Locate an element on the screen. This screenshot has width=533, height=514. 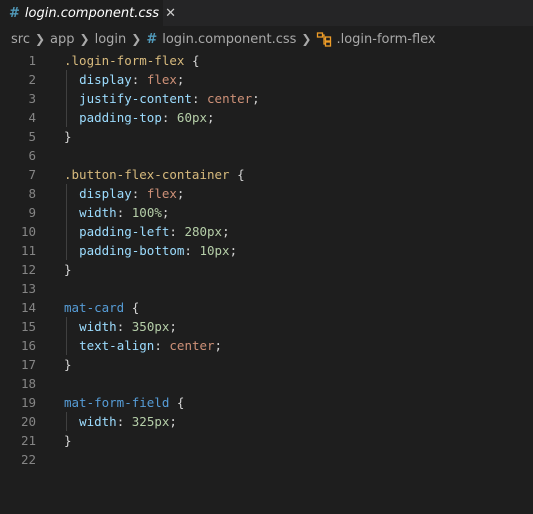
line-number: 17 is located at coordinates (28, 364).